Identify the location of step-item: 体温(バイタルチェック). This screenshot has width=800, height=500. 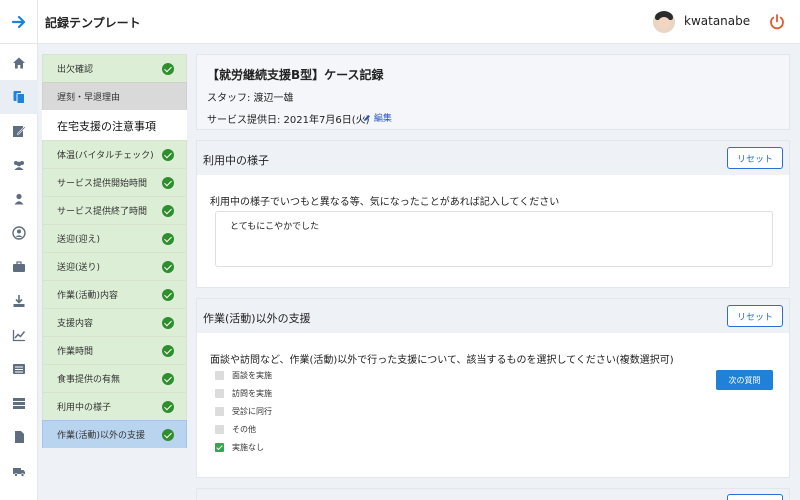
(114, 154).